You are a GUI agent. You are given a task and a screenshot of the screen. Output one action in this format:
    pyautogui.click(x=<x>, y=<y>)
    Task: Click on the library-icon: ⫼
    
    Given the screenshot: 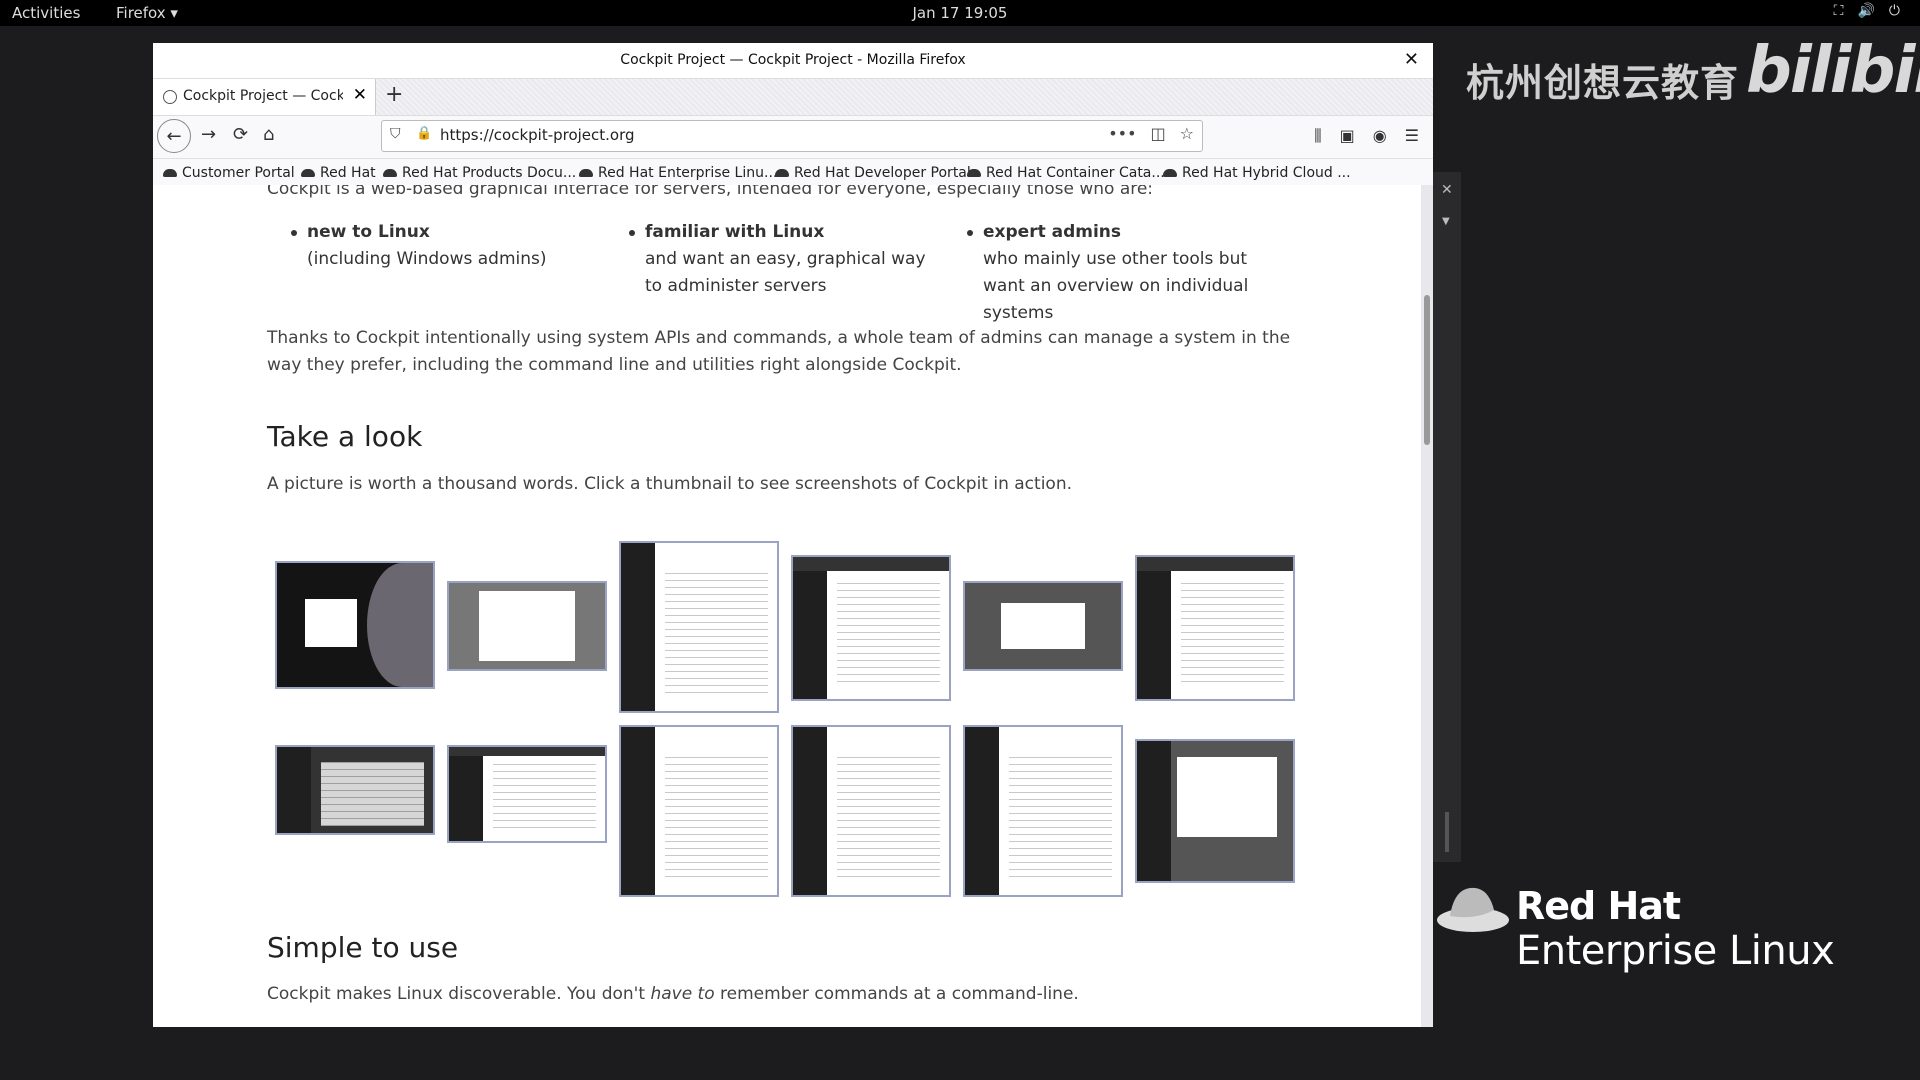 What is the action you would take?
    pyautogui.click(x=1317, y=136)
    